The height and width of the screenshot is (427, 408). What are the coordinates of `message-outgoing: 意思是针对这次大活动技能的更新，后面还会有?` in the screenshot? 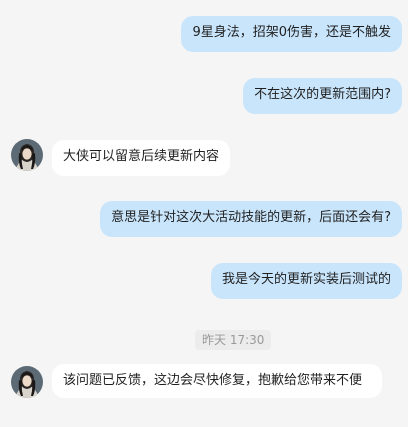 It's located at (251, 219).